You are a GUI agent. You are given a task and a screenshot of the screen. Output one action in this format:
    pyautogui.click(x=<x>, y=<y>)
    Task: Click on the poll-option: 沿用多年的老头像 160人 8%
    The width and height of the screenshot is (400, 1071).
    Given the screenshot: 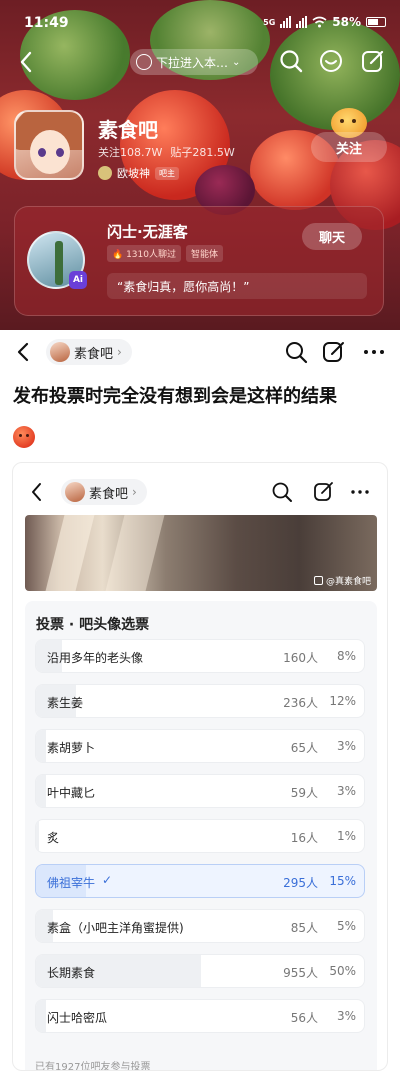 What is the action you would take?
    pyautogui.click(x=200, y=656)
    